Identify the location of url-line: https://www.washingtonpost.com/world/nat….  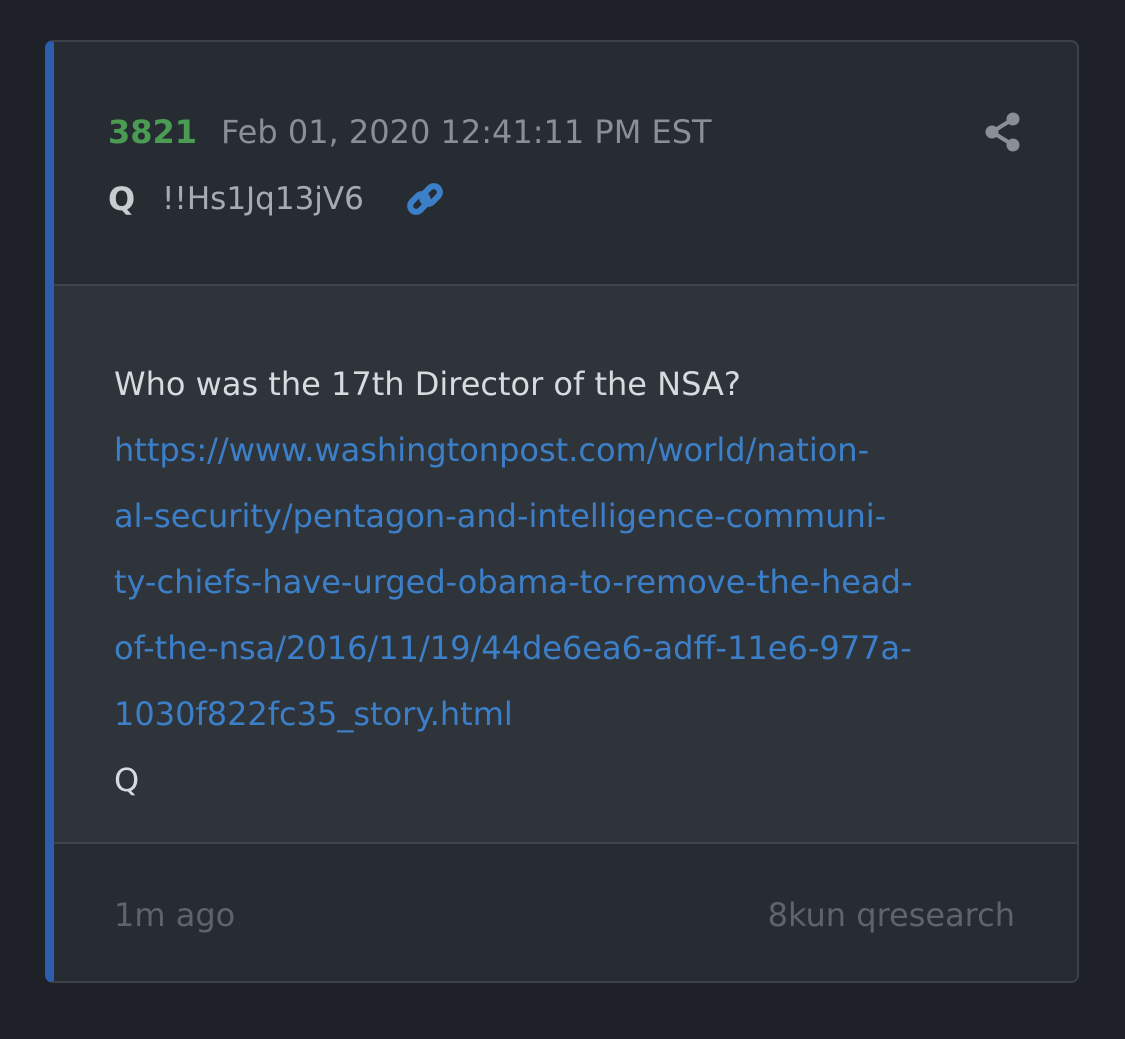
(492, 450).